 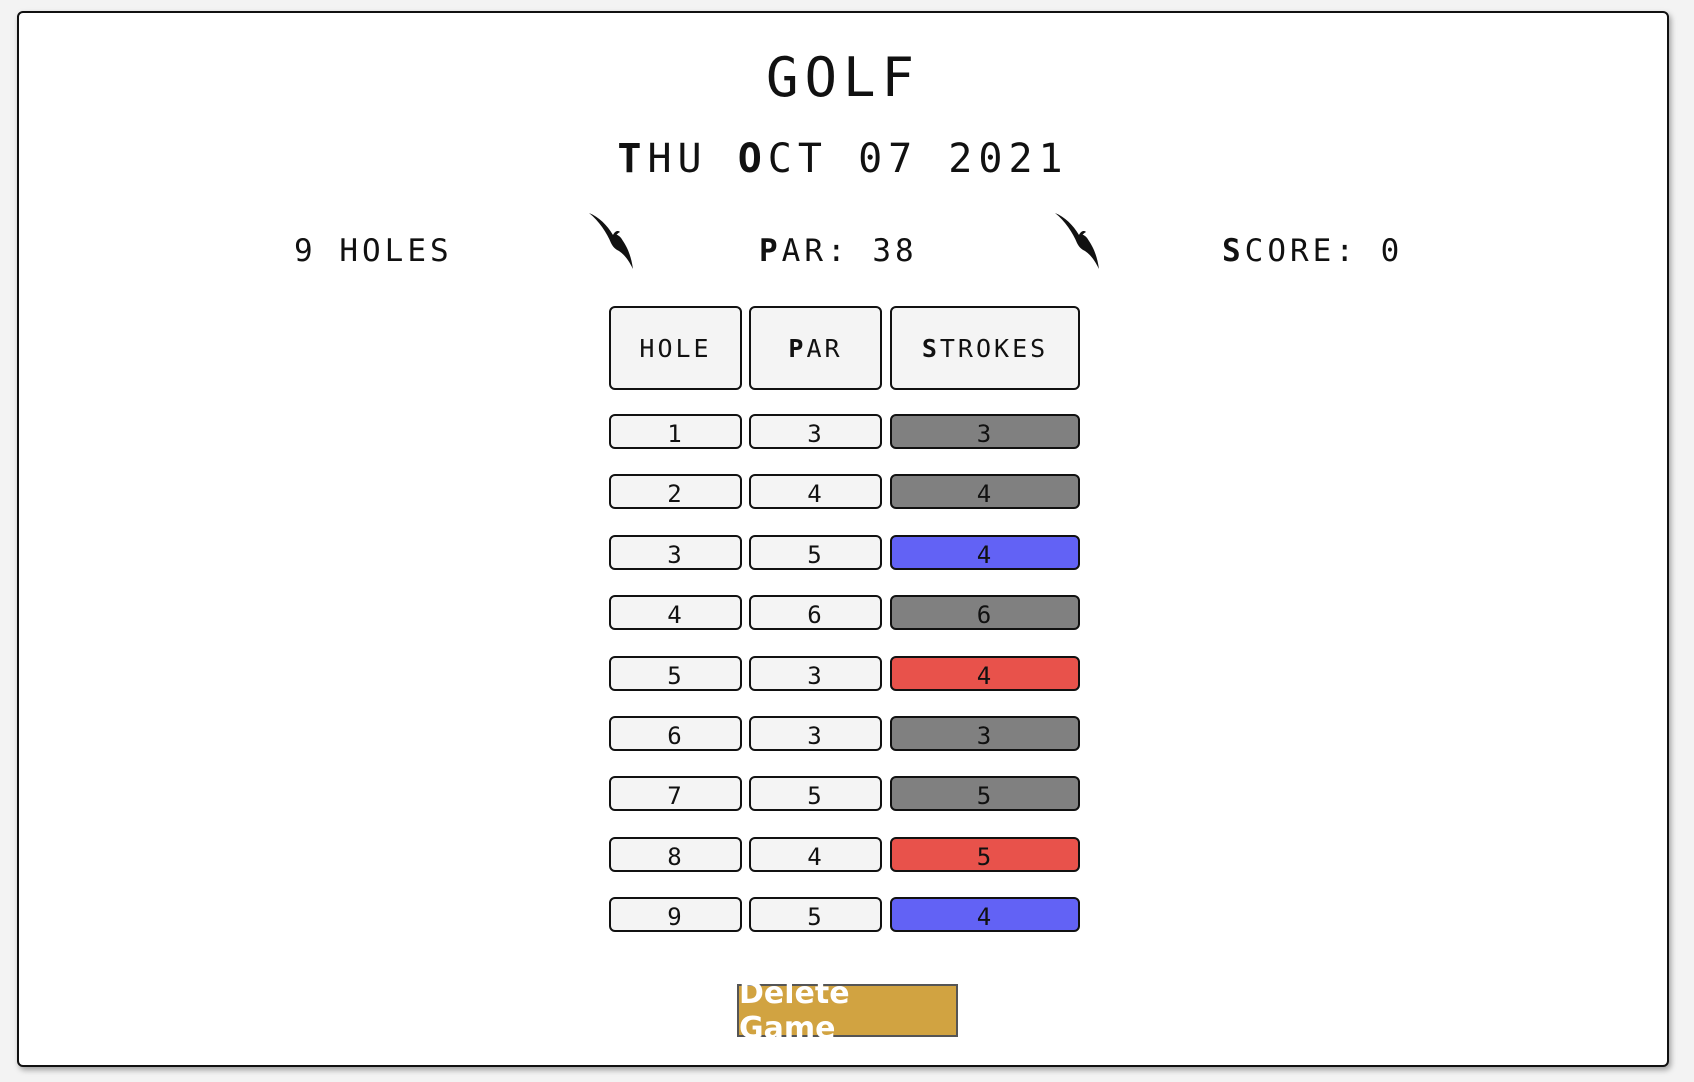 What do you see at coordinates (675, 431) in the screenshot?
I see `hole-cell: 1` at bounding box center [675, 431].